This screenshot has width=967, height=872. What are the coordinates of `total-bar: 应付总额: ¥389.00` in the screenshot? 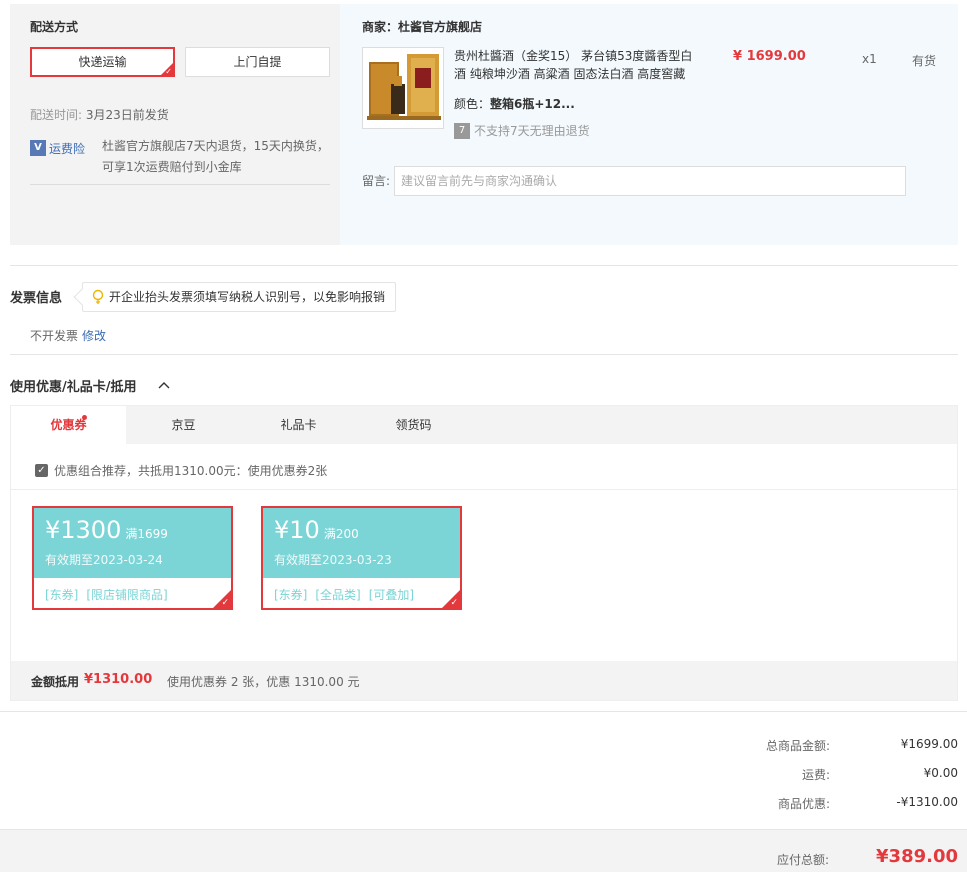 It's located at (483, 850).